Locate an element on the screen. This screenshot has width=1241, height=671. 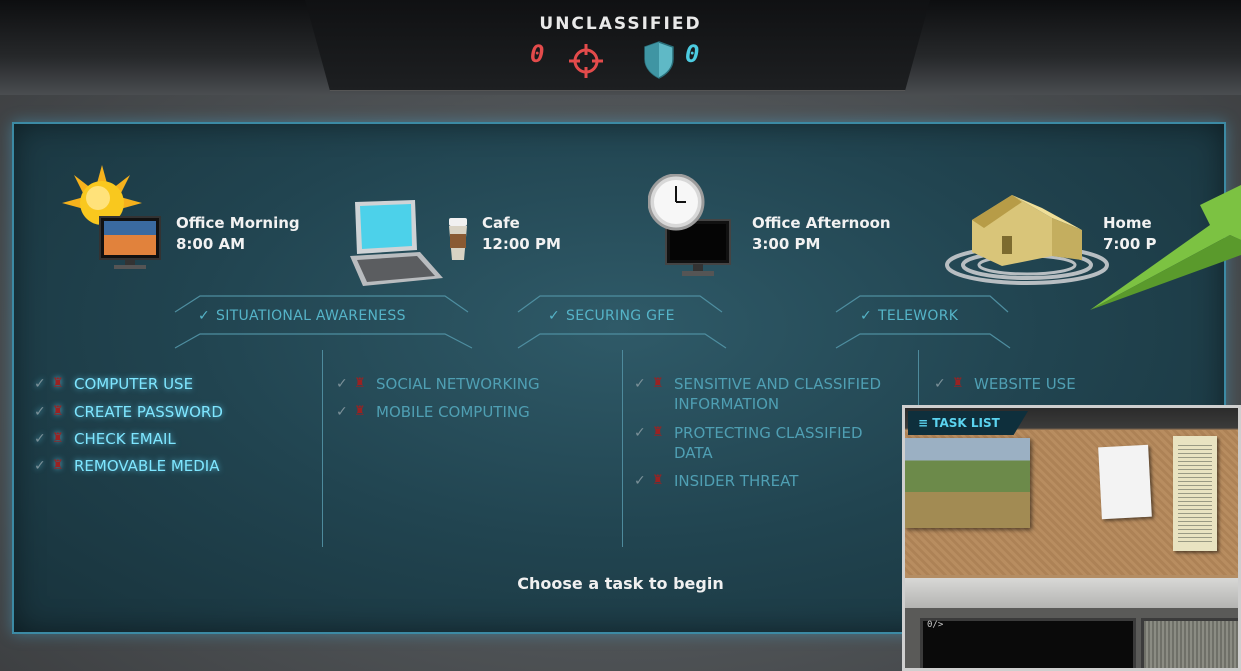
house-wifi-icon is located at coordinates (1027, 240).